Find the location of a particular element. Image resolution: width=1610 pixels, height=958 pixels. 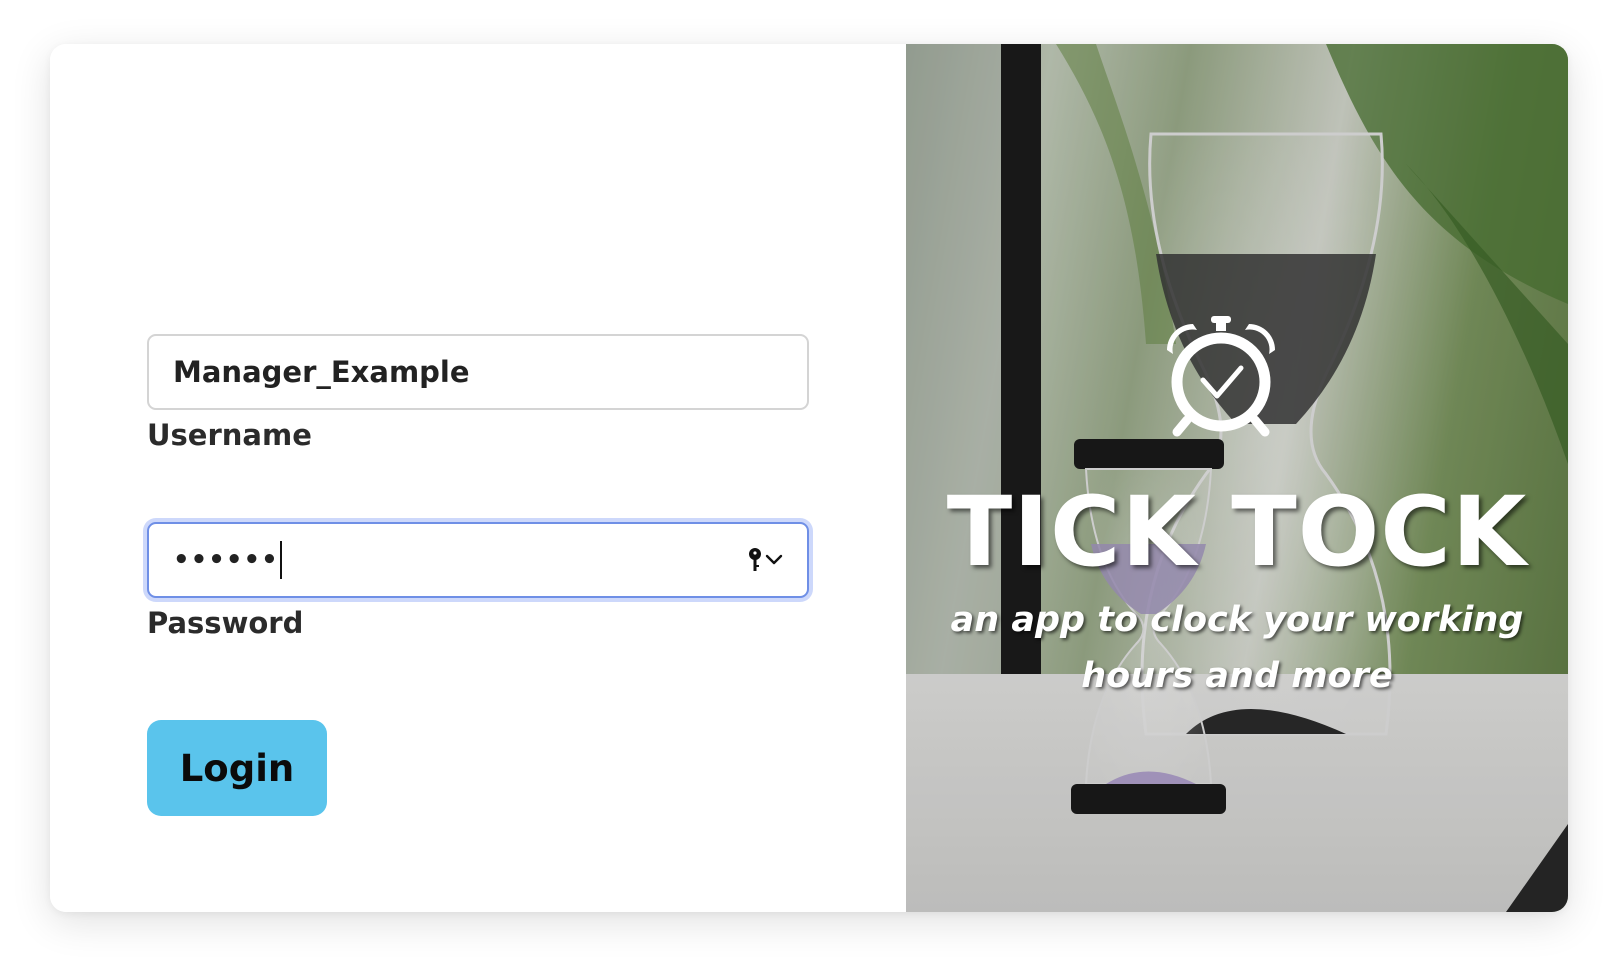

username-value: Manager_Example is located at coordinates (321, 372).